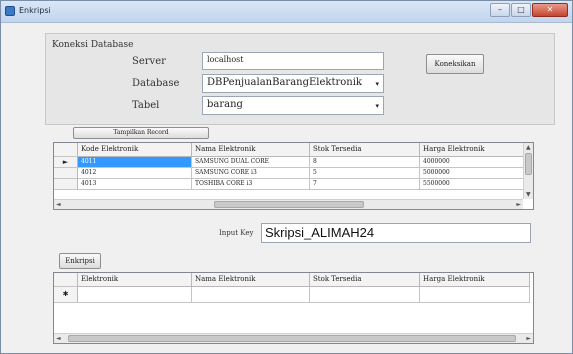  I want to click on table-row: 4012 SAMSUNG CORE i3 5 5000000, so click(292, 173).